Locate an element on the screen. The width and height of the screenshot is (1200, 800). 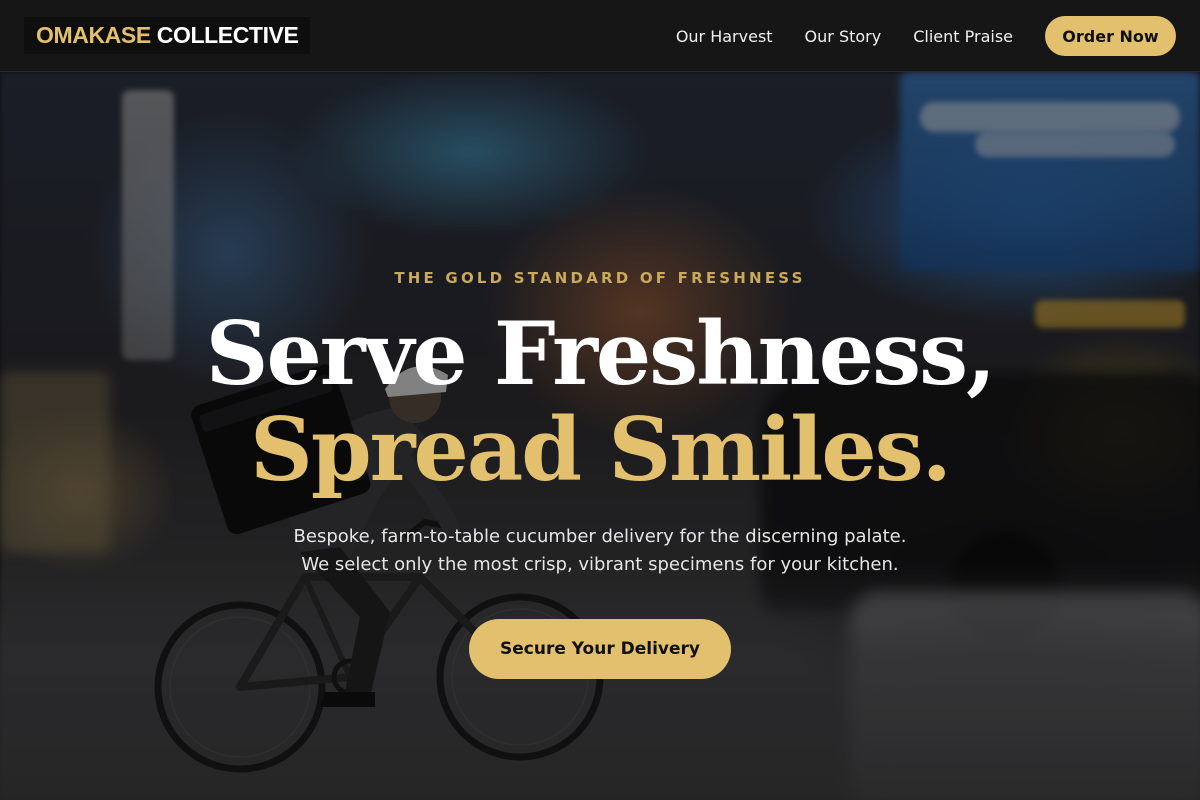
nav-link-client-praise: Client Praise is located at coordinates (963, 36).